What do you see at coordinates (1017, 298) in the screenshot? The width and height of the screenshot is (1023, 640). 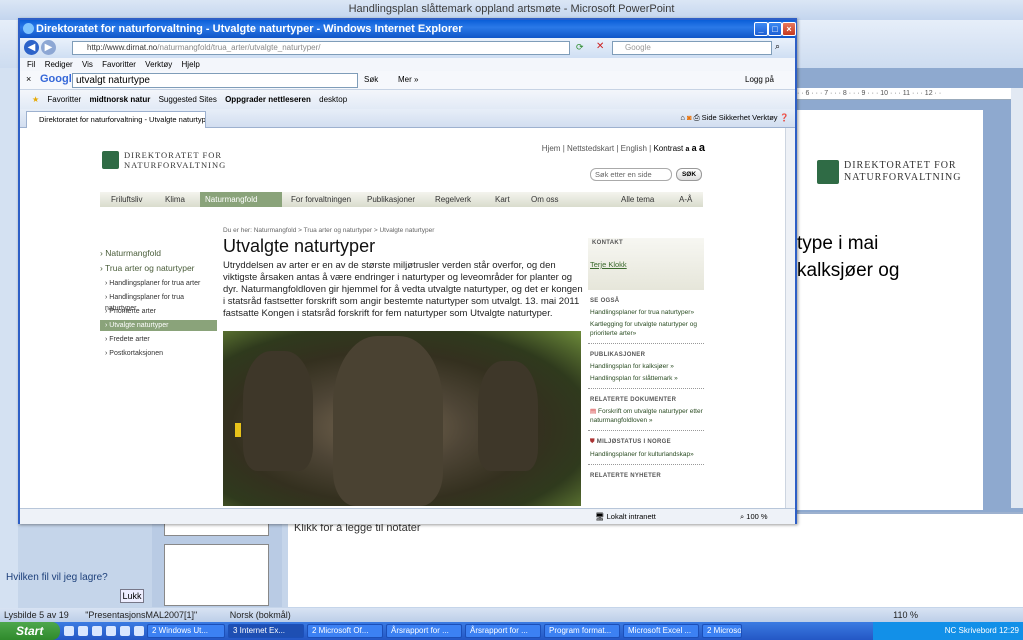 I see `slide-scrollbar` at bounding box center [1017, 298].